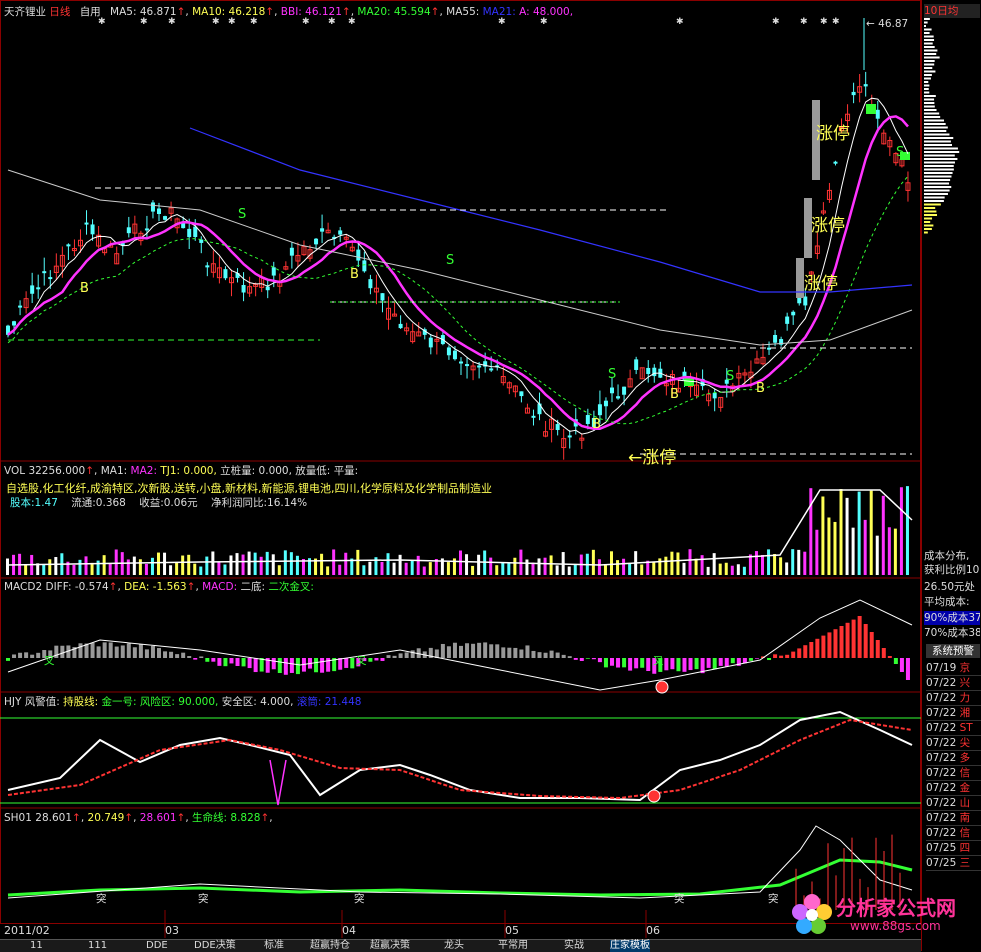 The width and height of the screenshot is (981, 952). Describe the element at coordinates (513, 946) in the screenshot. I see `tab-common: 平常用` at that location.